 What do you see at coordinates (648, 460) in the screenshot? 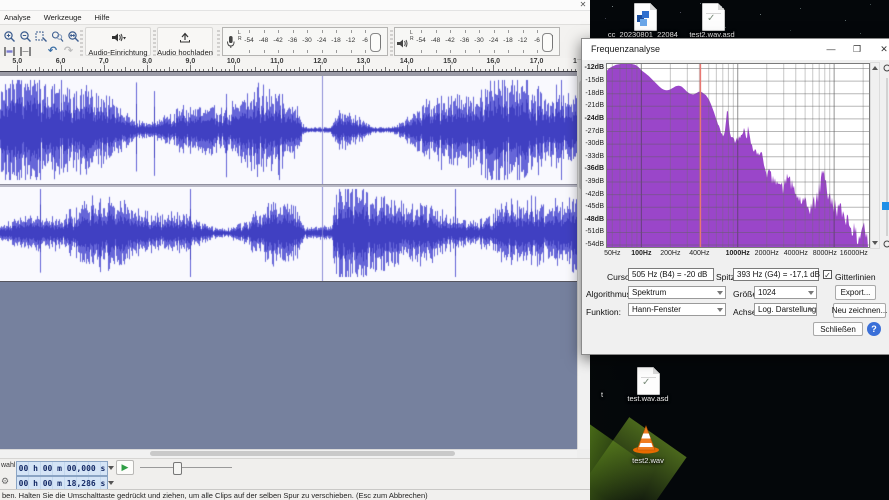
I see `desktop-icon-label: test2.wav` at bounding box center [648, 460].